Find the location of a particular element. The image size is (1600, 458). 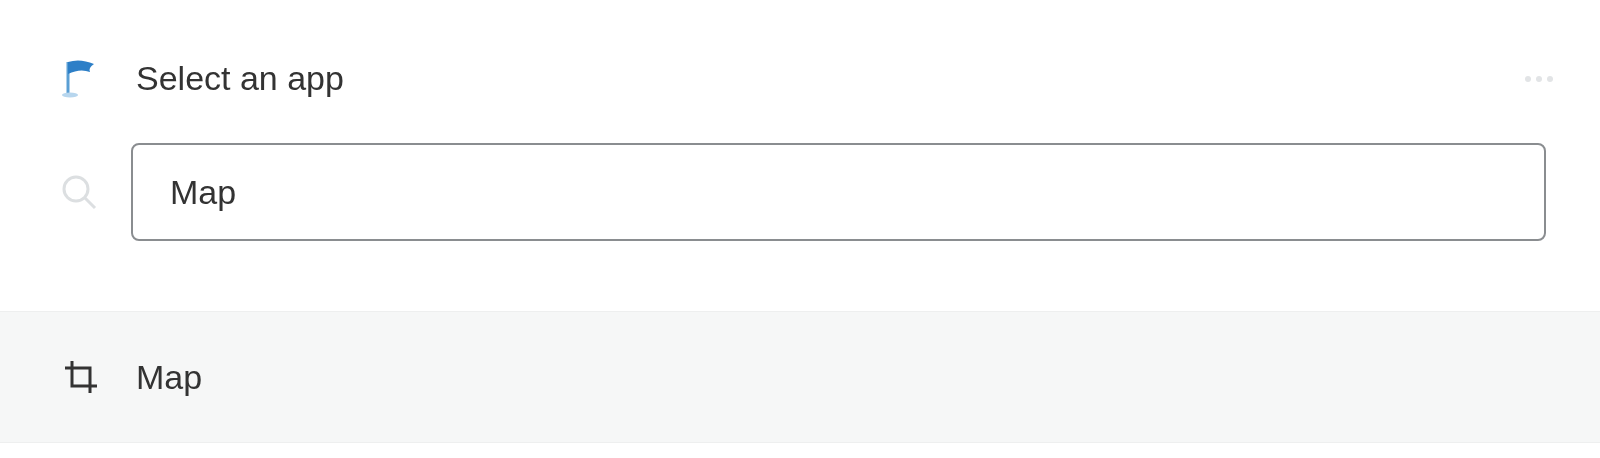

more-icon is located at coordinates (1539, 78).